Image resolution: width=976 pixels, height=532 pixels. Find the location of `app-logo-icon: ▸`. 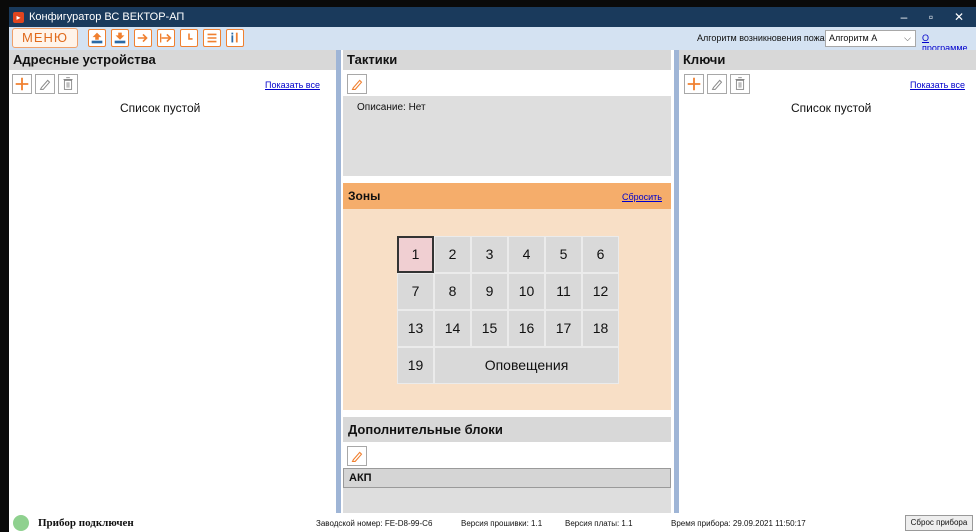

app-logo-icon: ▸ is located at coordinates (18, 17).